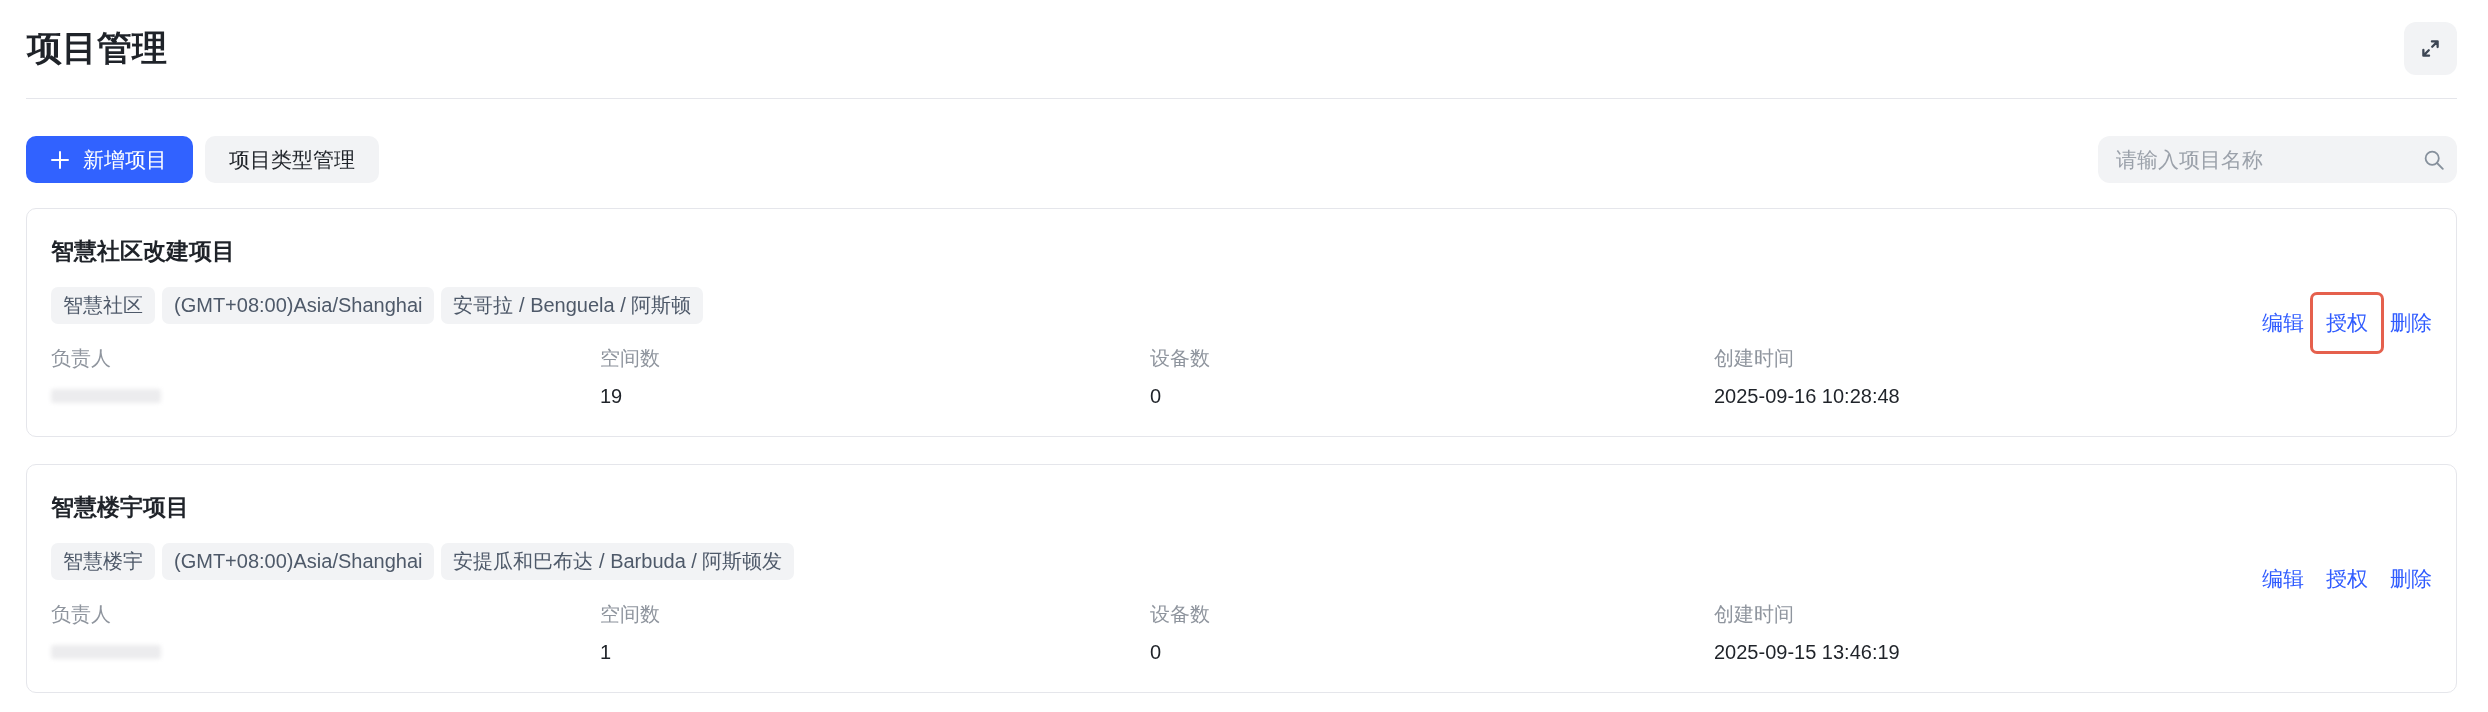 Image resolution: width=2488 pixels, height=712 pixels. I want to click on project-name: 智慧社区改建项目, so click(143, 251).